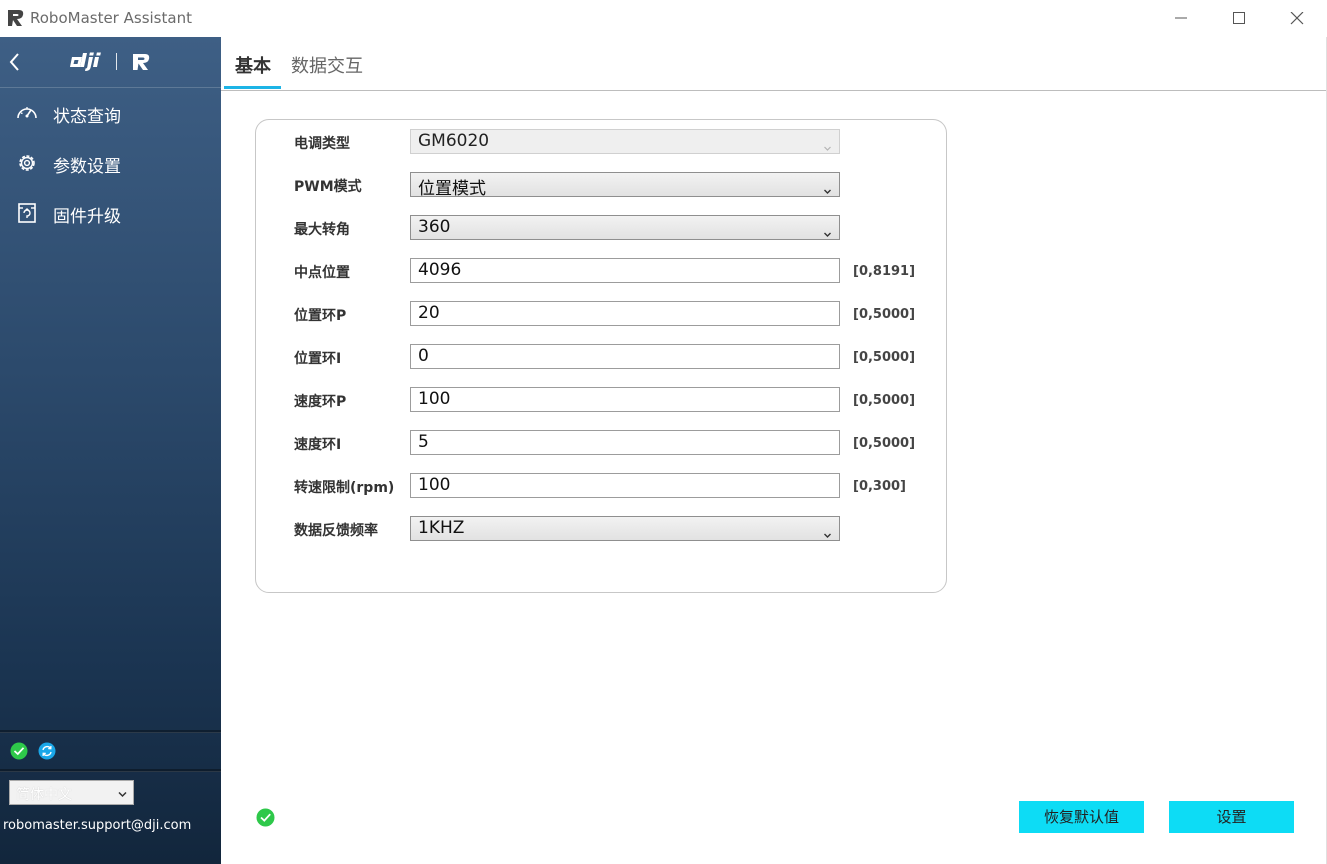 This screenshot has width=1327, height=864. What do you see at coordinates (318, 445) in the screenshot?
I see `speed-loop-i-label: 速度环I` at bounding box center [318, 445].